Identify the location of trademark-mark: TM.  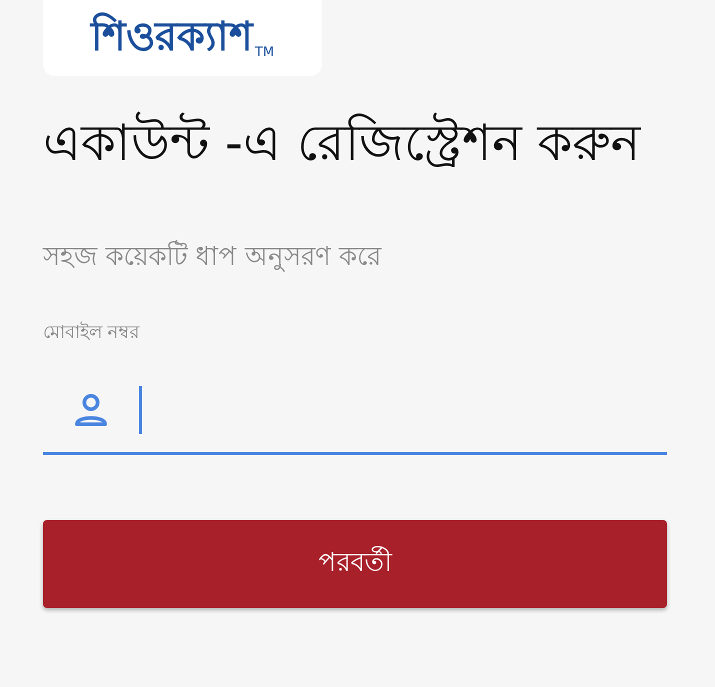
(264, 52).